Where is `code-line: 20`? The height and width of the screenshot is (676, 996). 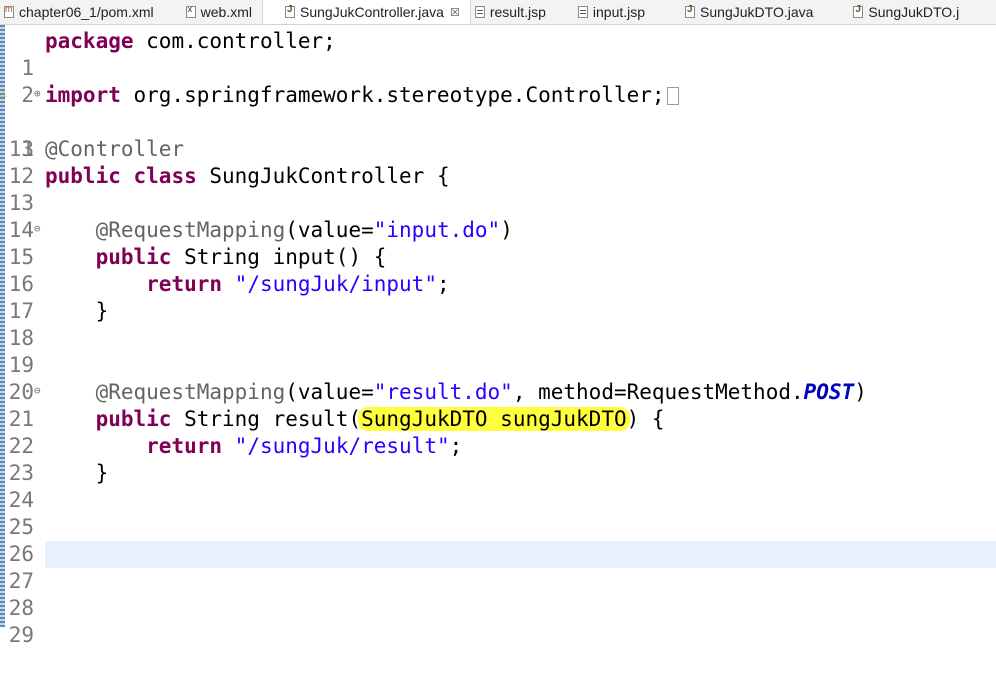
code-line: 20 is located at coordinates (498, 378).